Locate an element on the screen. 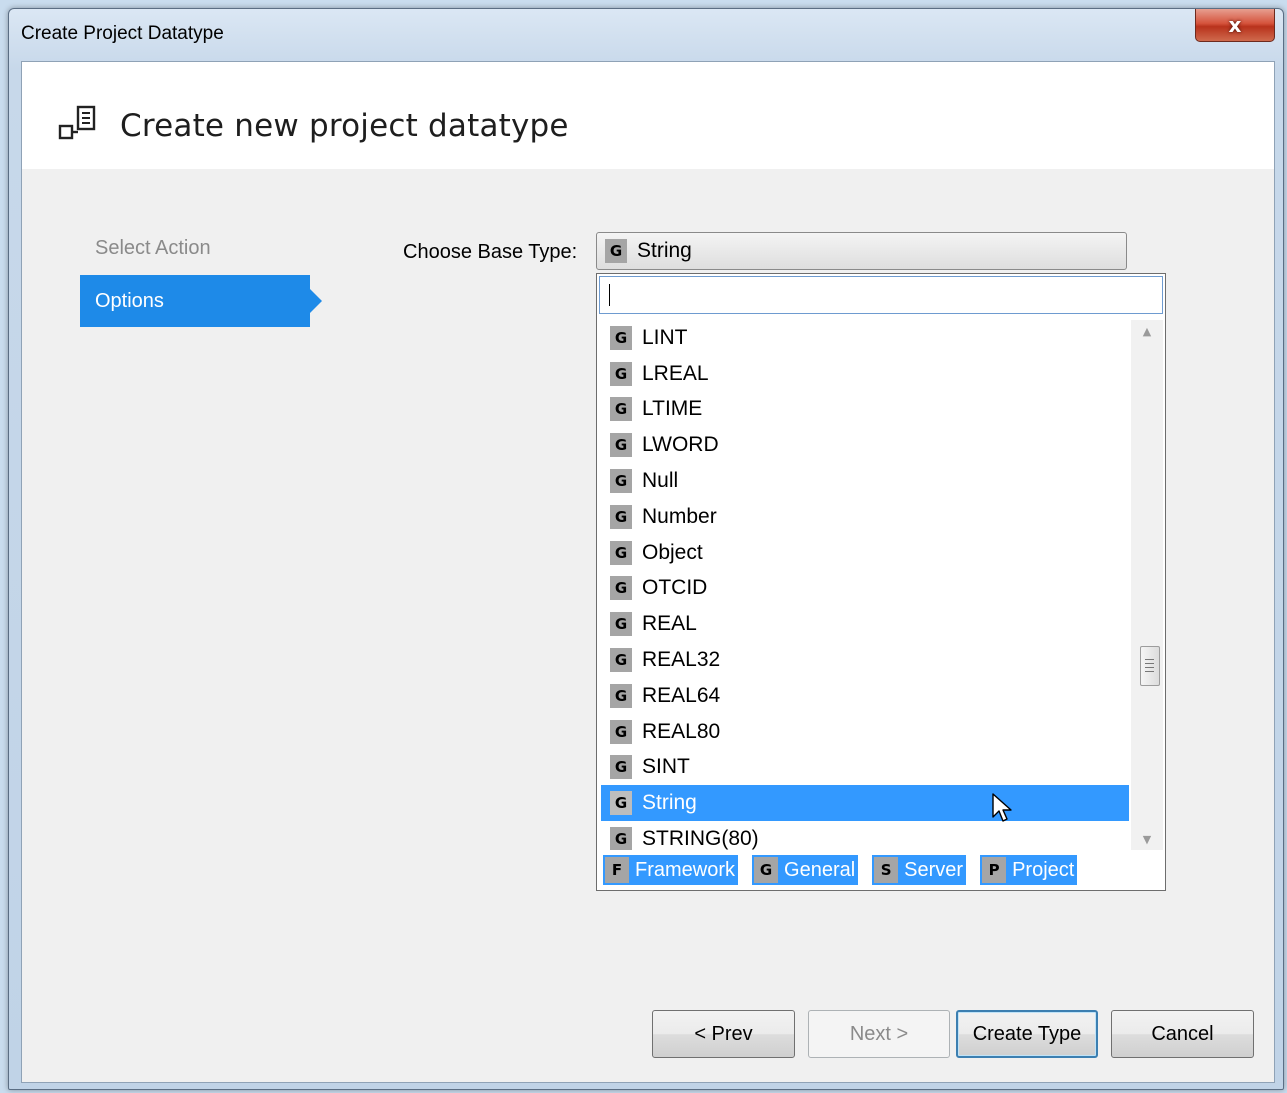  list-item-selected: G String is located at coordinates (865, 803).